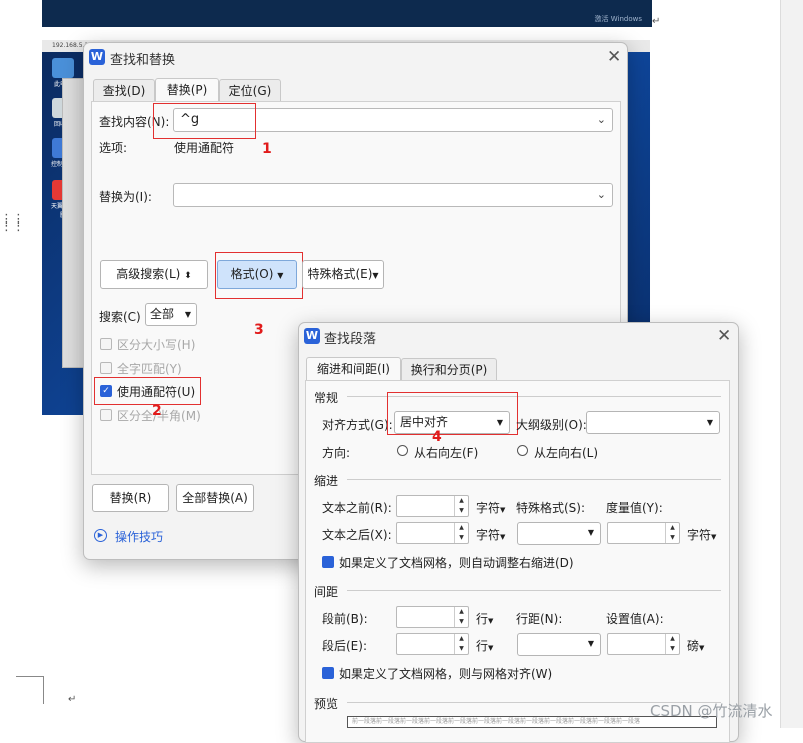  What do you see at coordinates (393, 195) in the screenshot?
I see `replace-input: ⌄` at bounding box center [393, 195].